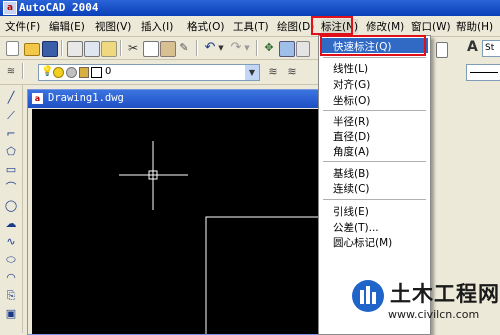 Image resolution: width=500 pixels, height=335 pixels. Describe the element at coordinates (350, 68) in the screenshot. I see `menu-item-linear: 线性(L)` at that location.